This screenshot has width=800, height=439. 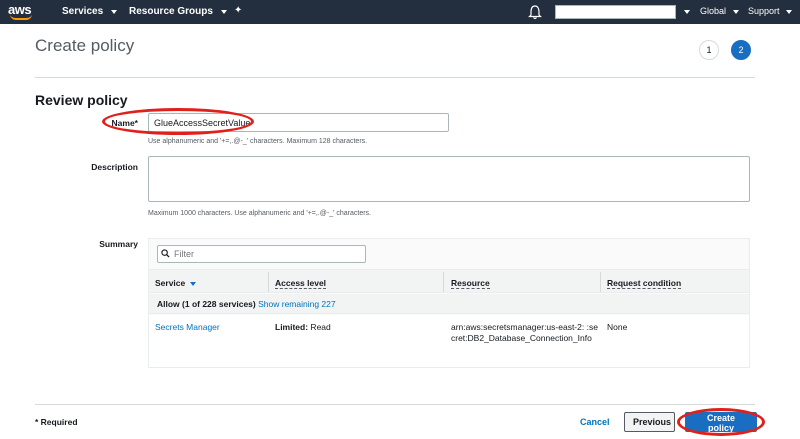 What do you see at coordinates (206, 304) in the screenshot?
I see `allow-group-text: Allow (1 of 228 services)` at bounding box center [206, 304].